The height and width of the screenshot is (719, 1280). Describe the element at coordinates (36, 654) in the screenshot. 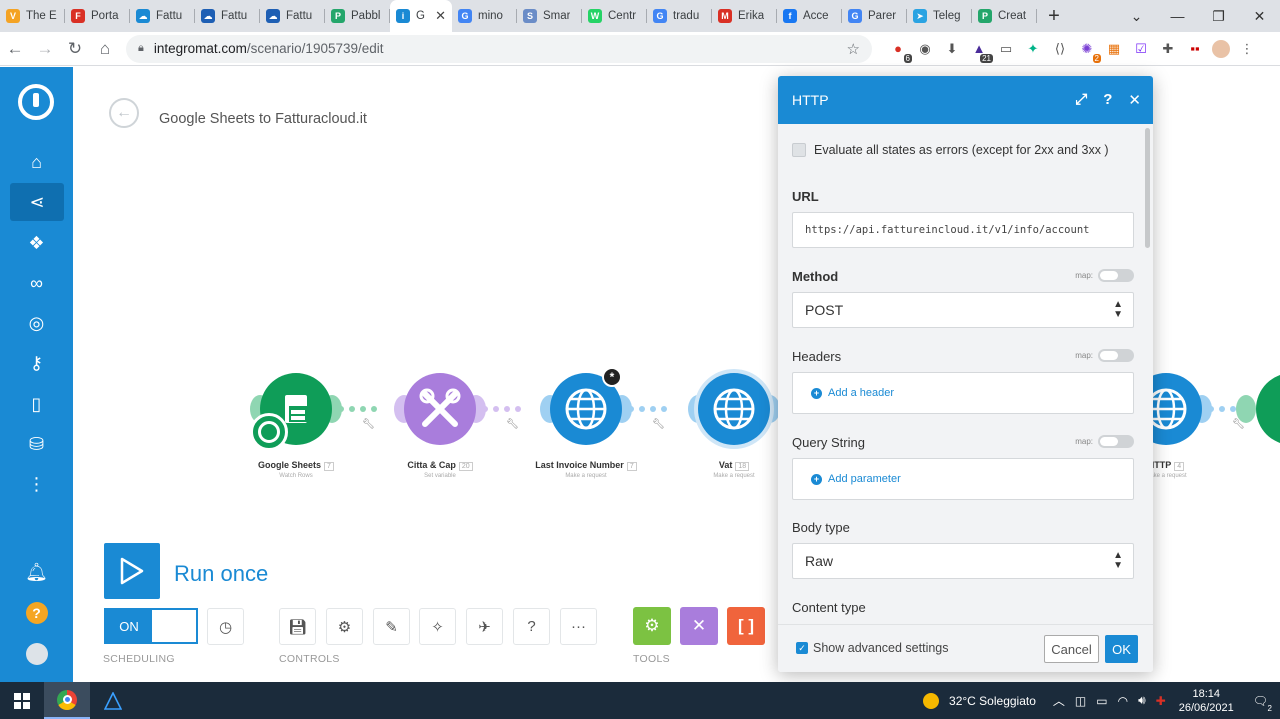

I see `user-avatar-icon` at that location.